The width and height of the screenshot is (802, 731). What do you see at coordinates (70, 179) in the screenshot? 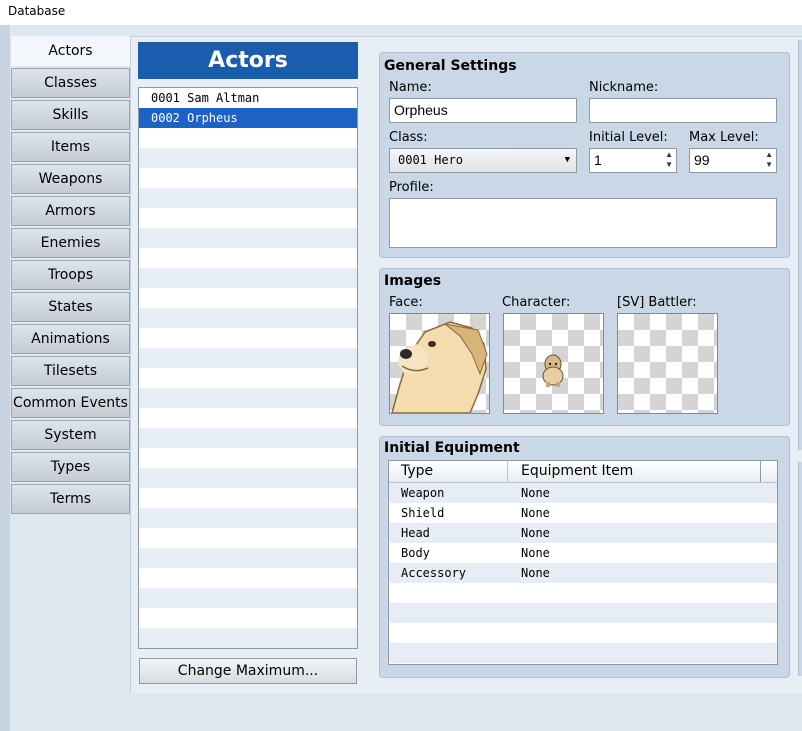
I see `tab-weapons: Weapons` at bounding box center [70, 179].